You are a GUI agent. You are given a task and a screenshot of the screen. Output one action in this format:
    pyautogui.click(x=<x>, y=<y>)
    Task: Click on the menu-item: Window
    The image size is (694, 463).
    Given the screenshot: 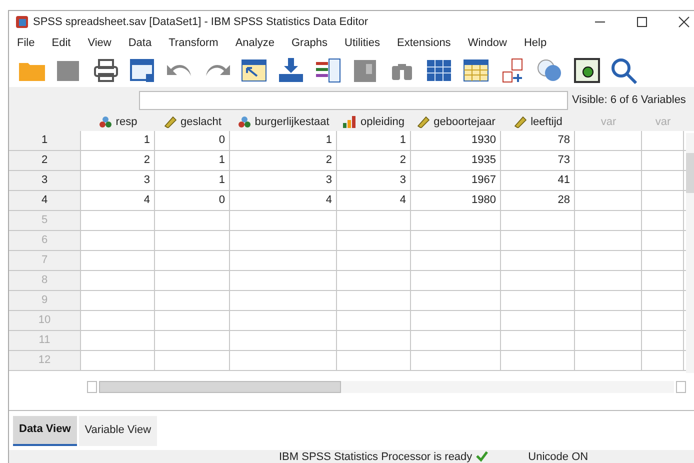 What is the action you would take?
    pyautogui.click(x=487, y=43)
    